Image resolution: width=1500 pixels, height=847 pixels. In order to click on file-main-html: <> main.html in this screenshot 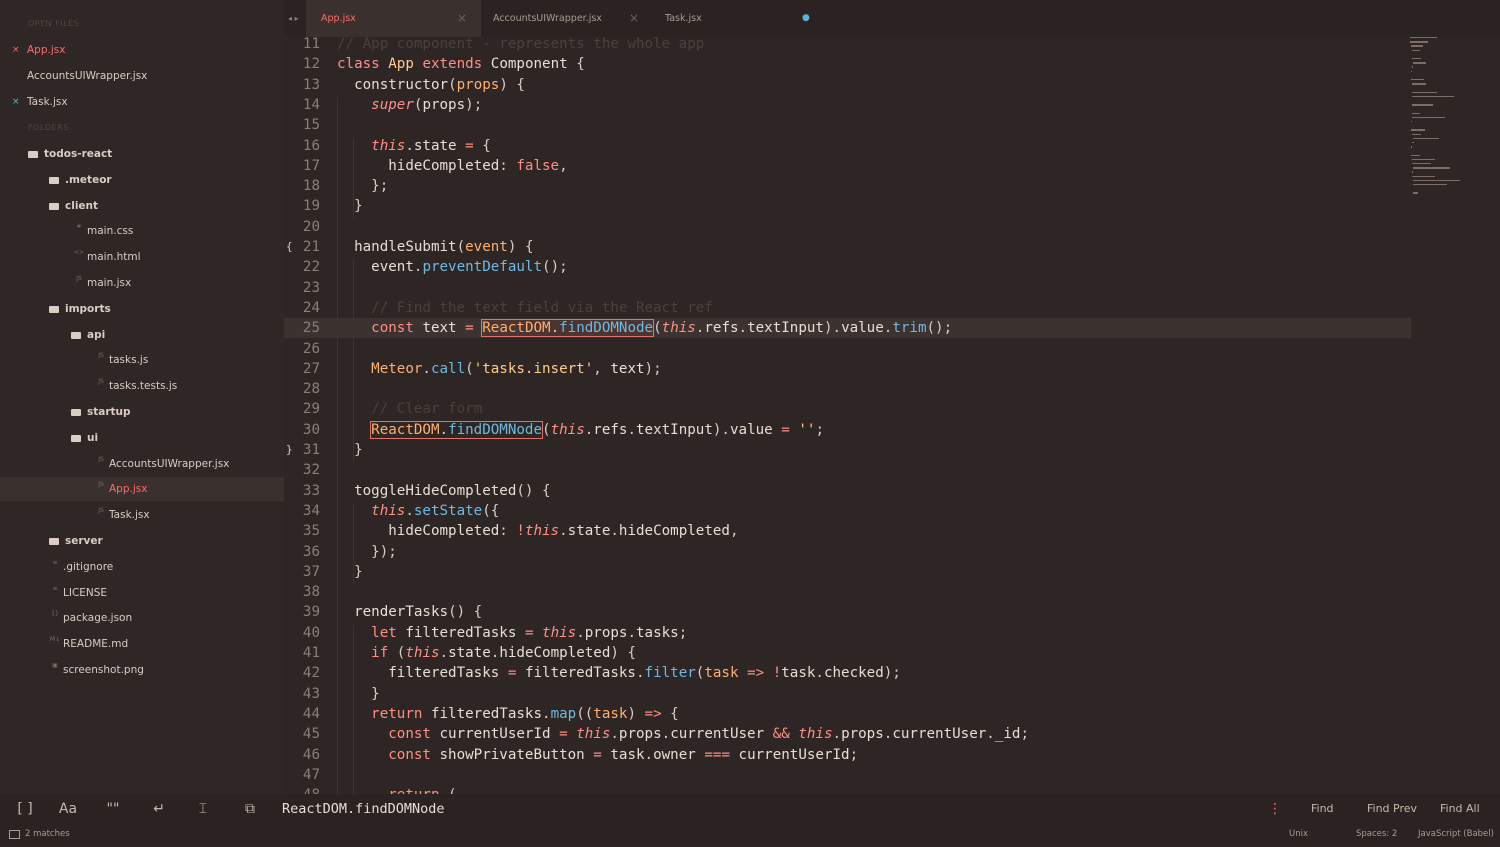, I will do `click(142, 257)`.